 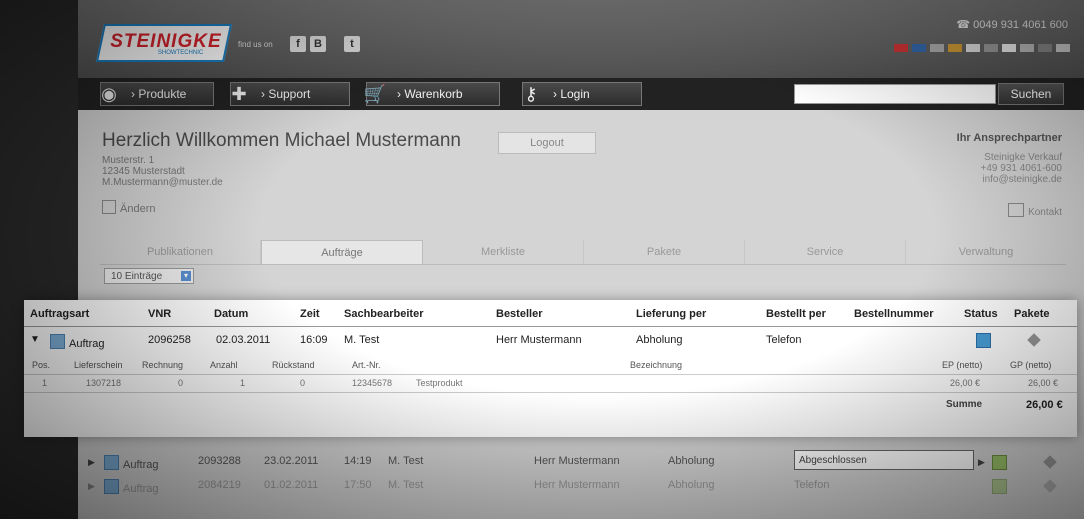 I want to click on logo-subtext: SHOWTECHNIC, so click(x=180, y=53).